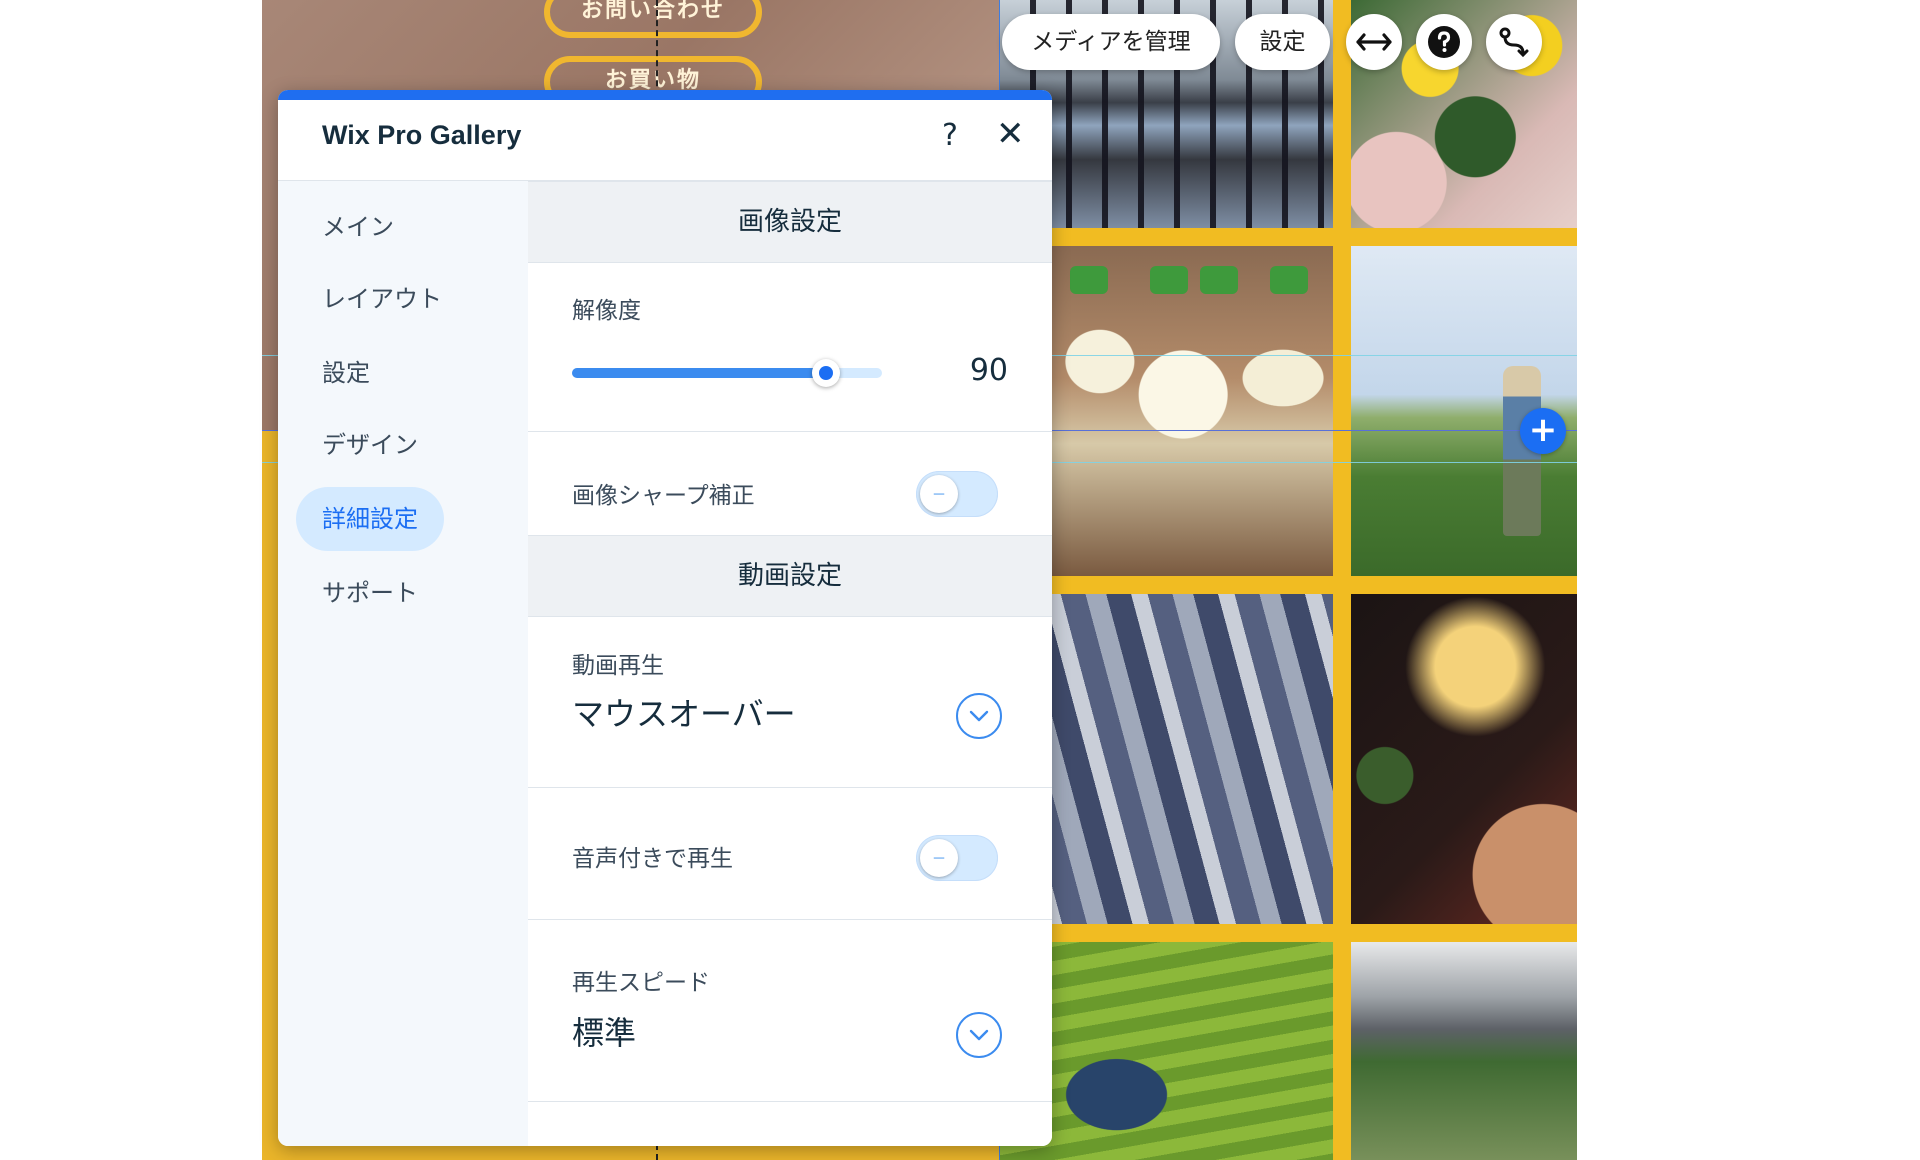 This screenshot has width=1920, height=1160. What do you see at coordinates (1282, 42) in the screenshot?
I see `settings-button: 設定` at bounding box center [1282, 42].